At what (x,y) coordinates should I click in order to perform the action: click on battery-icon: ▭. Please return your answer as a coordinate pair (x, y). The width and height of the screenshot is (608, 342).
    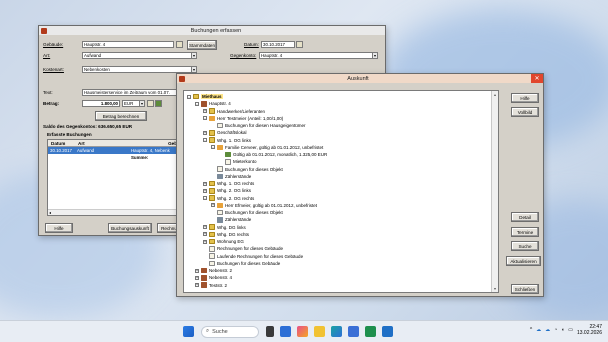
    Looking at the image, I should click on (570, 330).